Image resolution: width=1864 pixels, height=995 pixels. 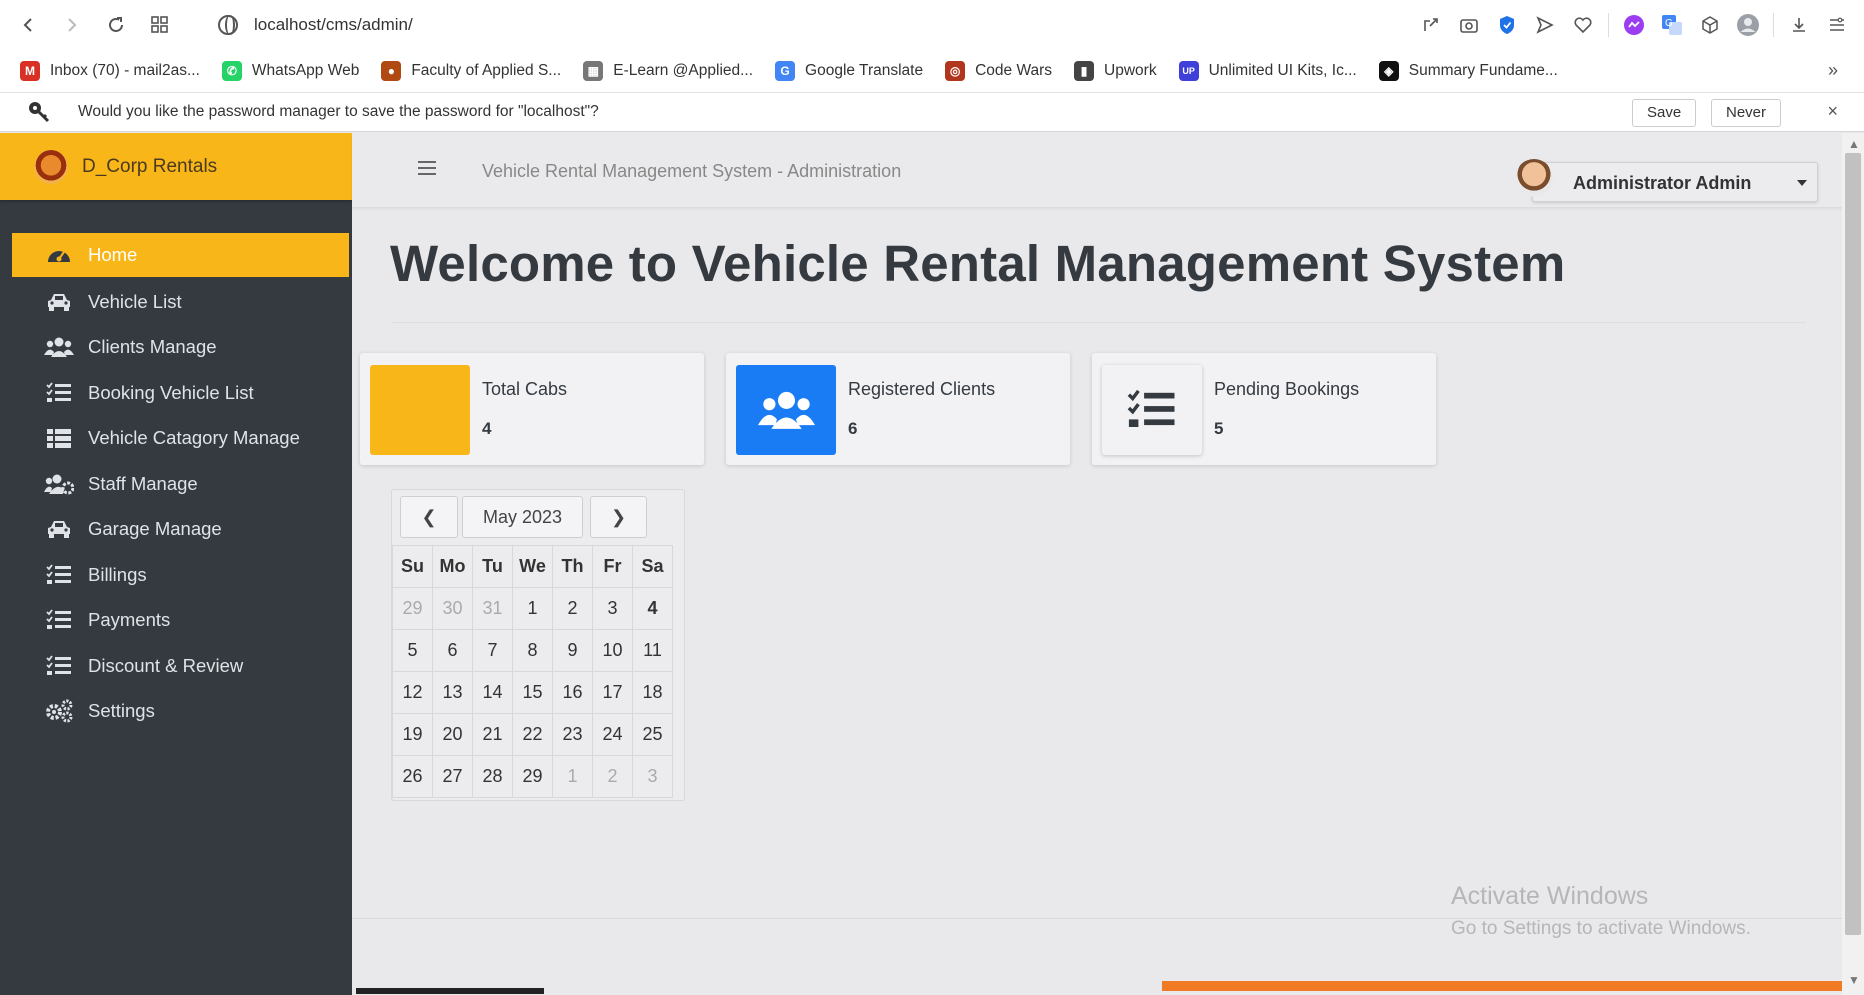 I want to click on cube-icon, so click(x=1710, y=25).